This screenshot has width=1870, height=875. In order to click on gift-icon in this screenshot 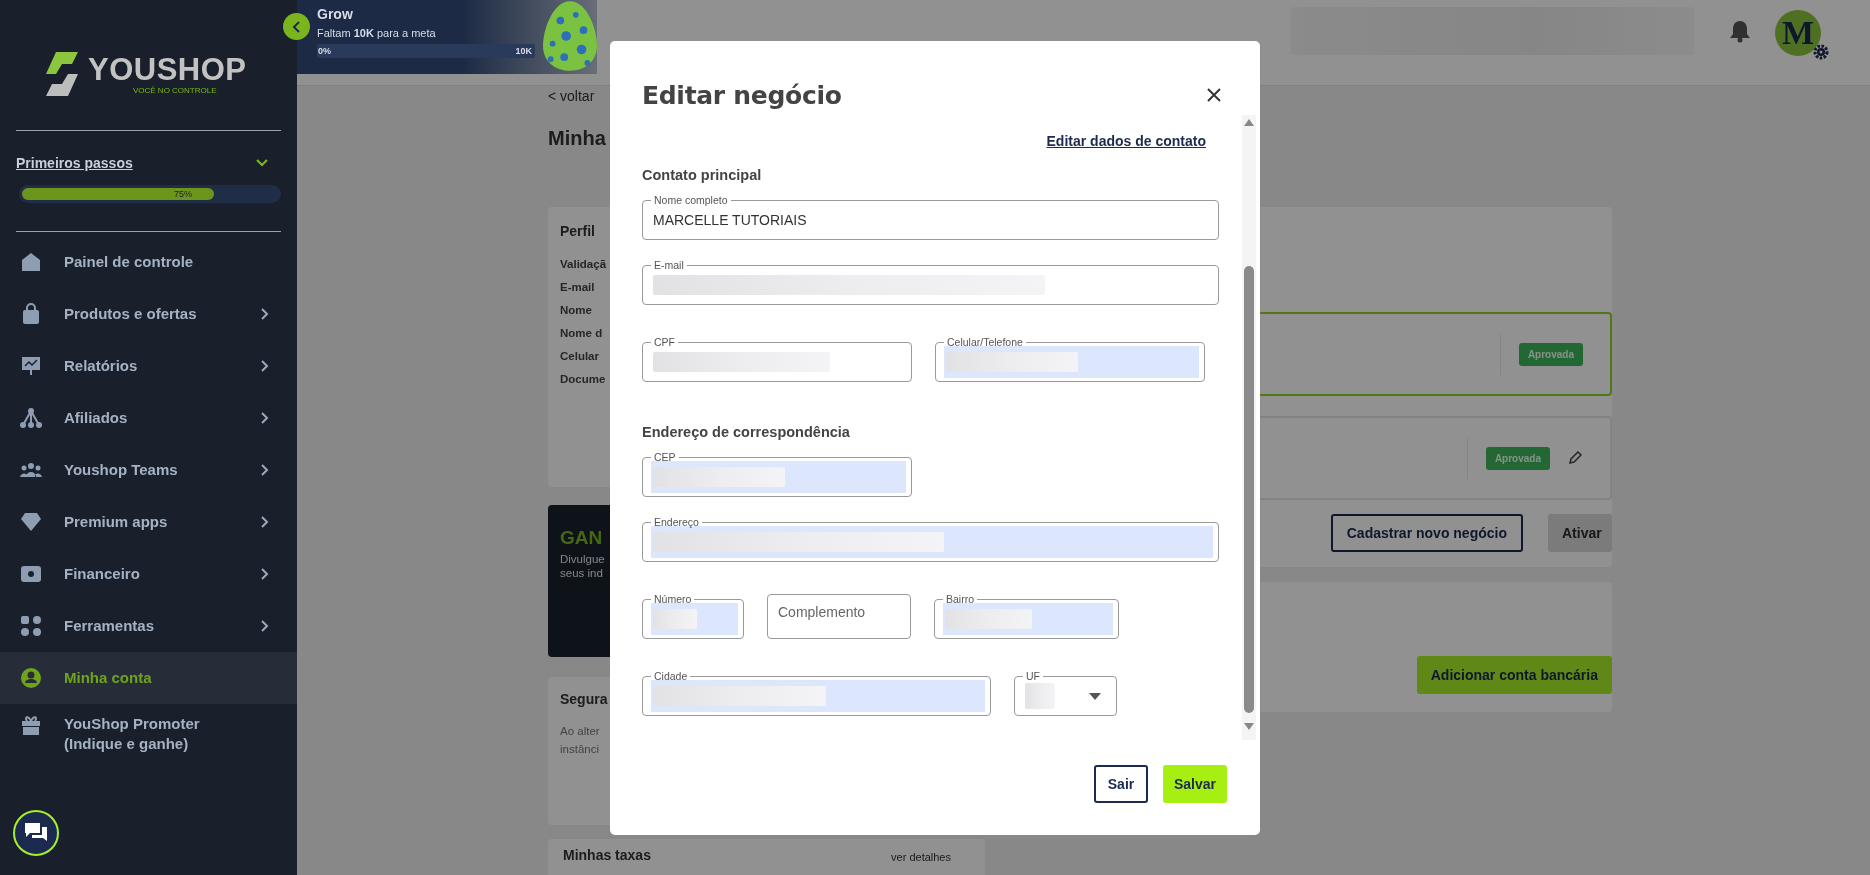, I will do `click(31, 725)`.